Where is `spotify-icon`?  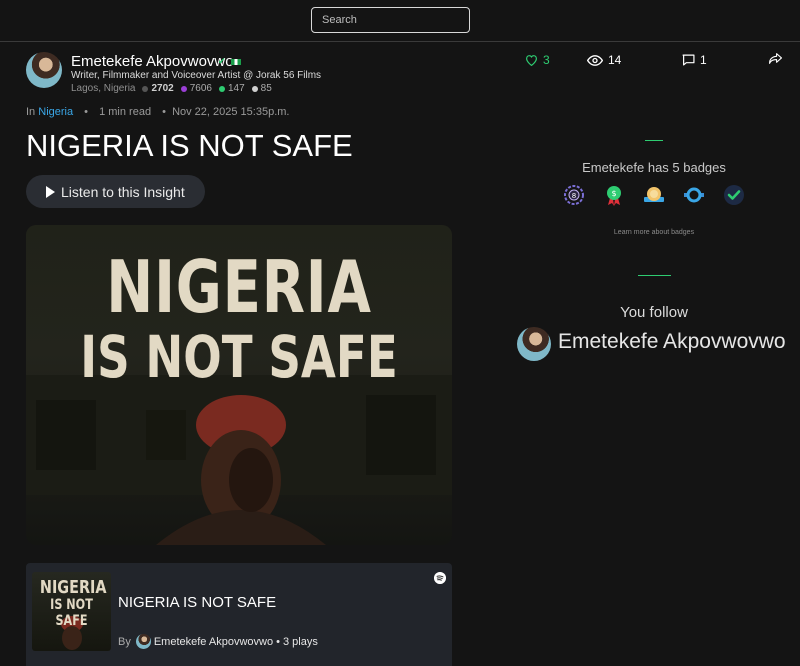 spotify-icon is located at coordinates (440, 578).